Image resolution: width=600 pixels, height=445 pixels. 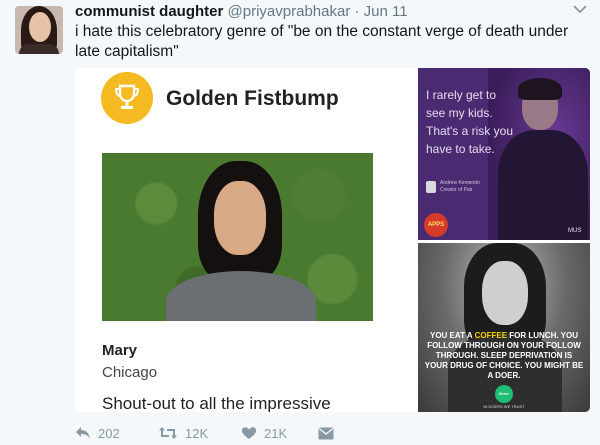 I want to click on trophy-icon, so click(x=127, y=98).